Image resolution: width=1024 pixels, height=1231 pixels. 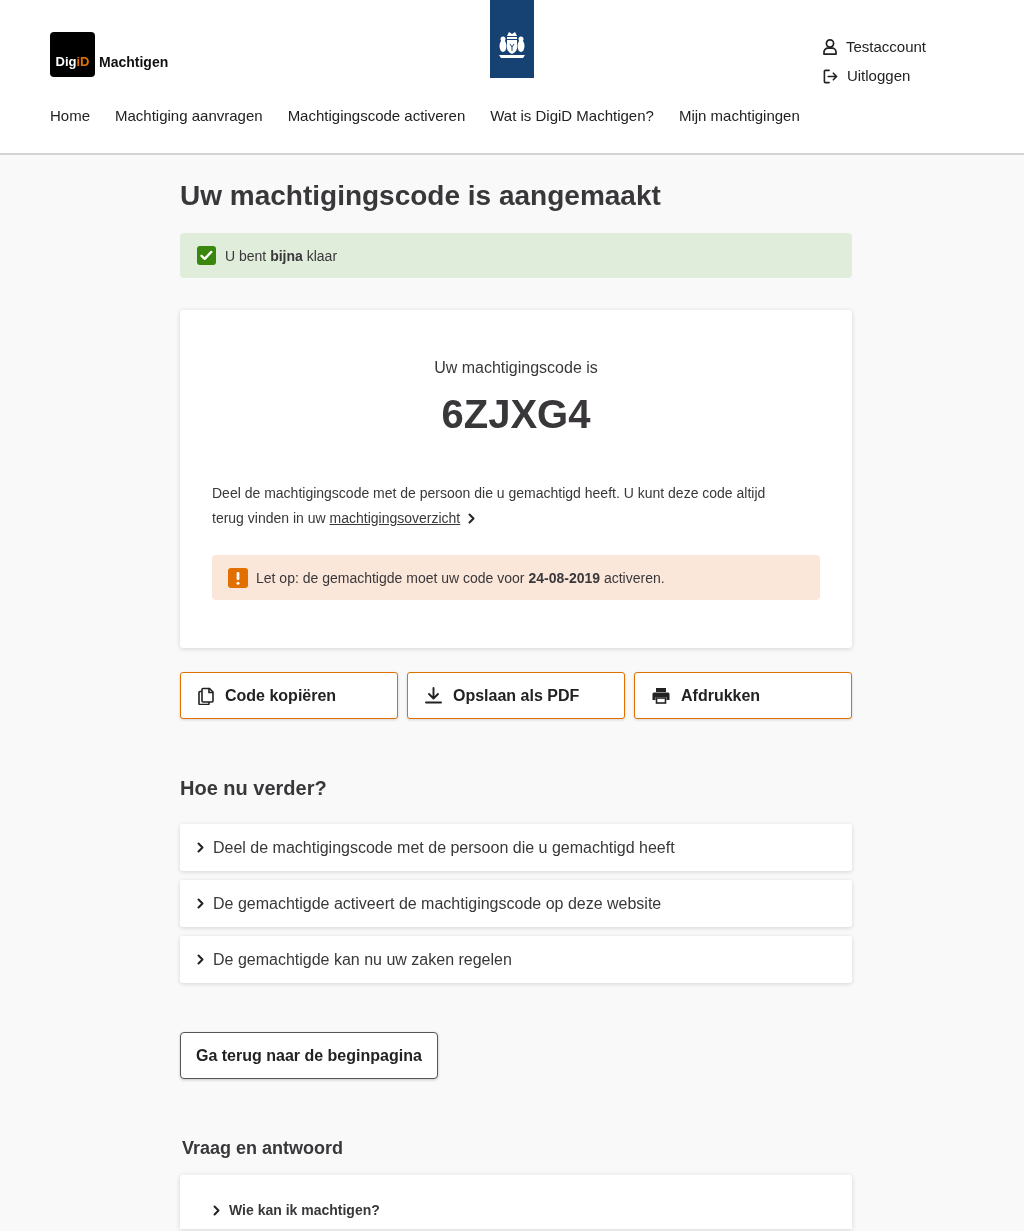 What do you see at coordinates (516, 368) in the screenshot?
I see `code-label: Uw machtigingscode is` at bounding box center [516, 368].